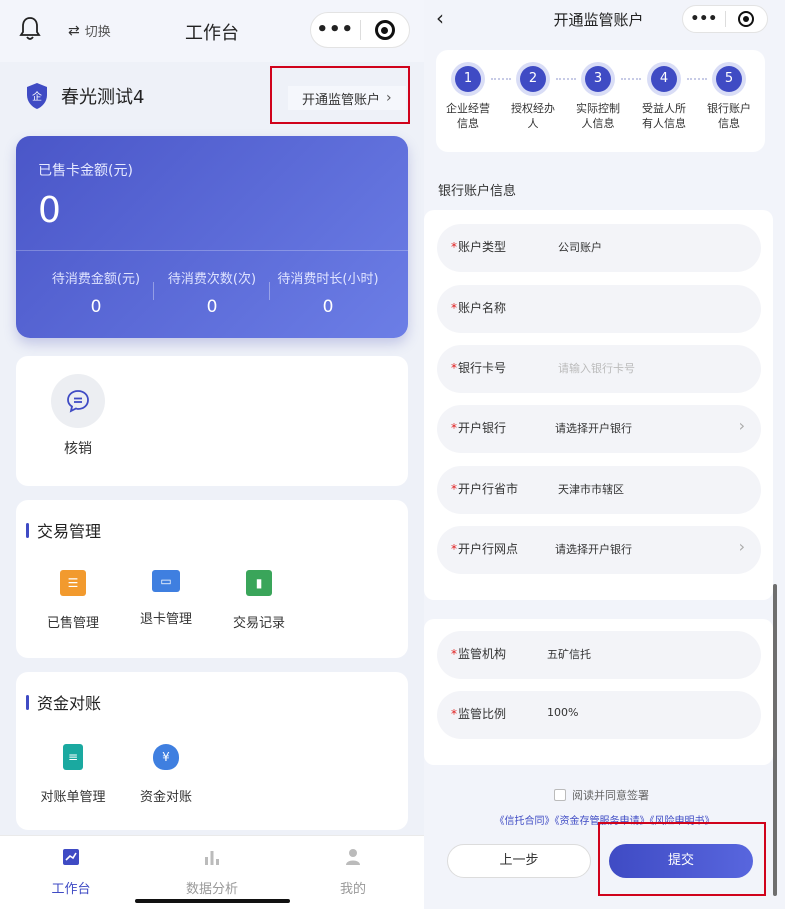  What do you see at coordinates (352, 889) in the screenshot?
I see `tab-label: 我的` at bounding box center [352, 889].